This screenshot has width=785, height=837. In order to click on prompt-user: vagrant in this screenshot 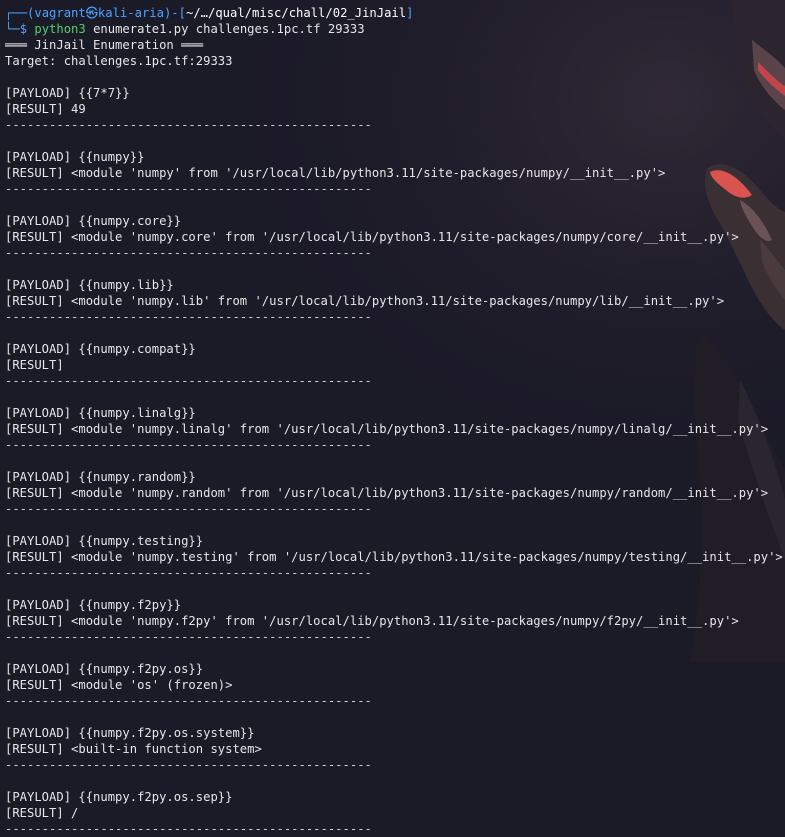, I will do `click(60, 13)`.